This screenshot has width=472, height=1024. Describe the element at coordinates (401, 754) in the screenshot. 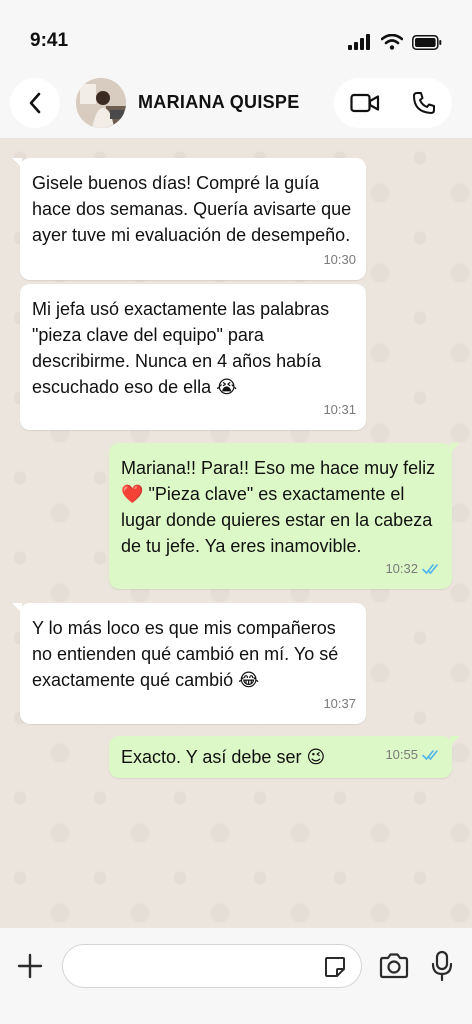

I see `message-time: 10:55` at that location.